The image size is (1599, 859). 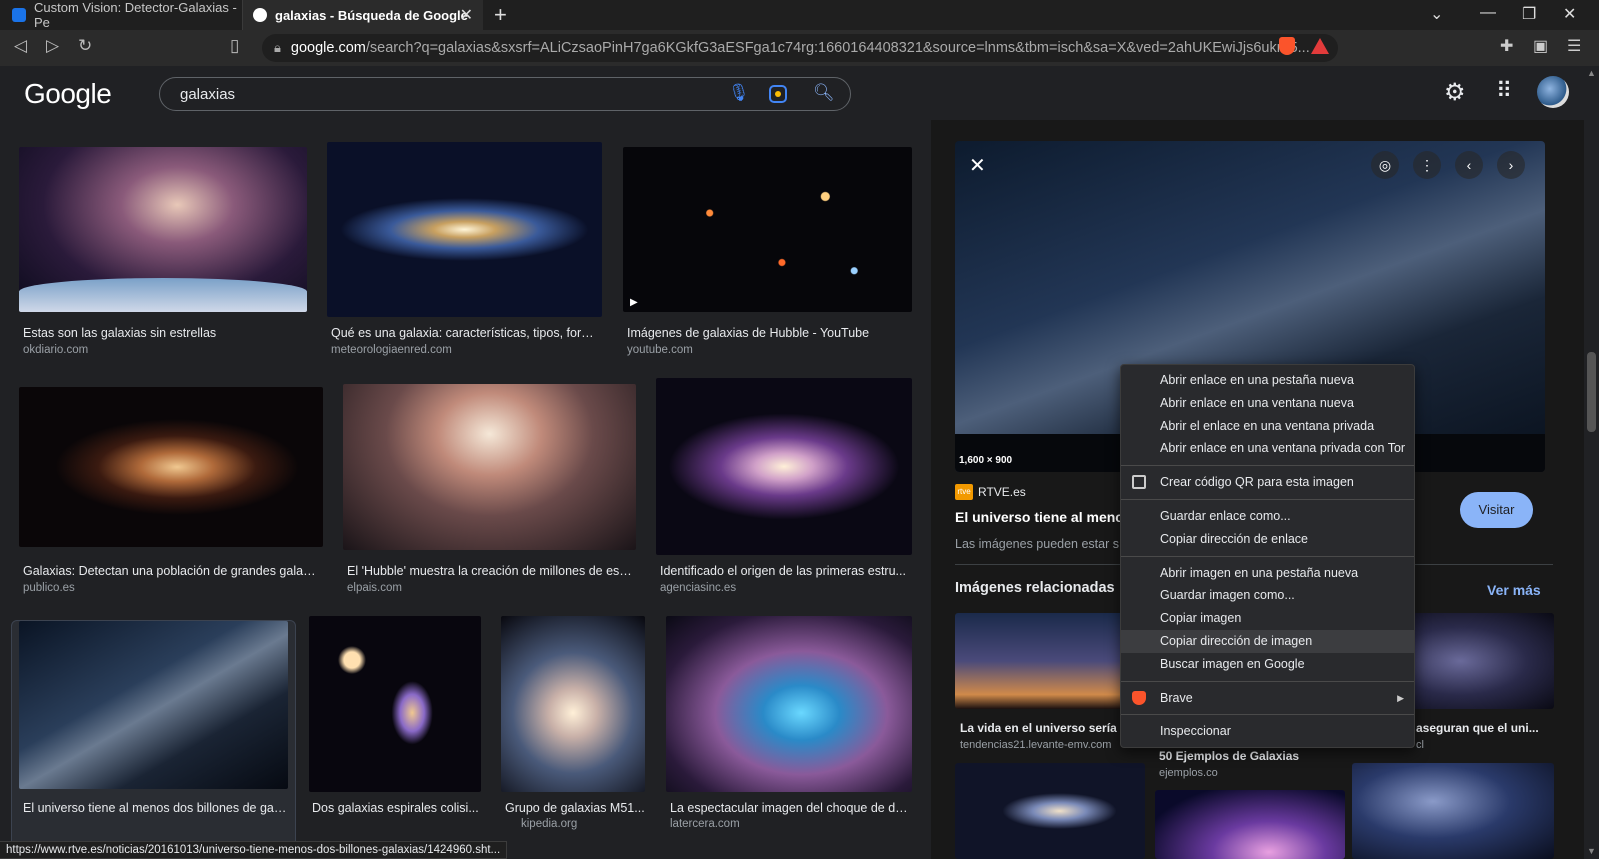 I want to click on reload-icon: ↻, so click(x=85, y=46).